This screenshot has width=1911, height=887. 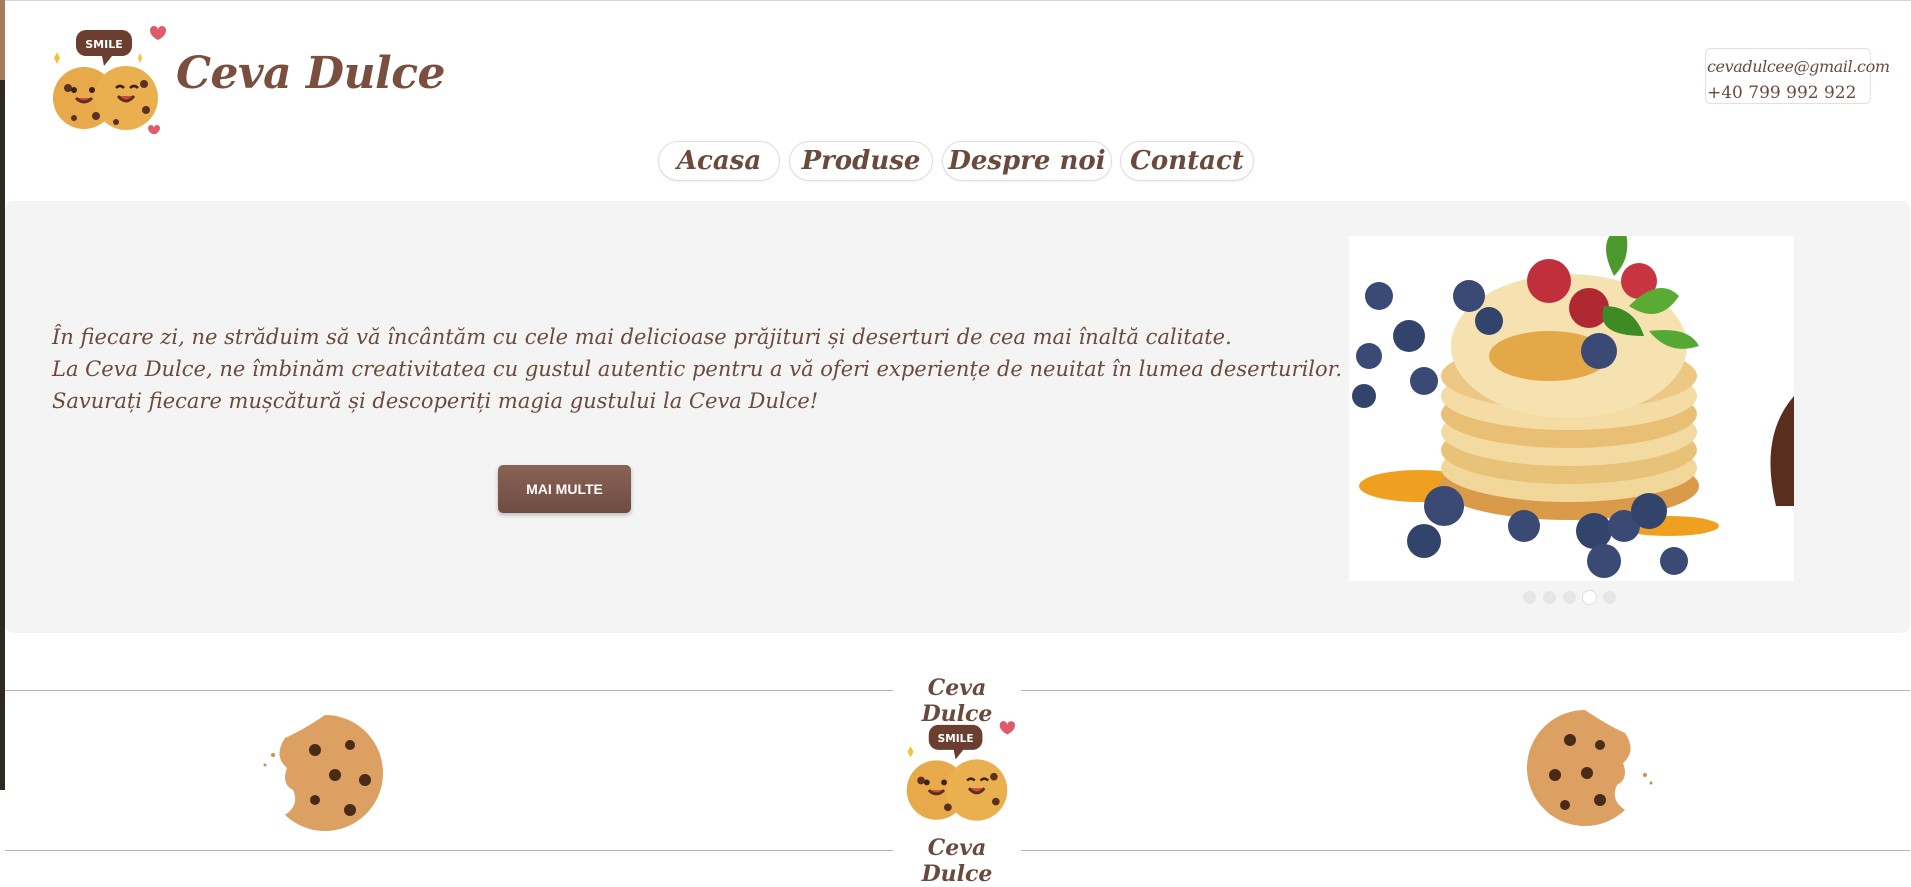 What do you see at coordinates (1027, 161) in the screenshot?
I see `nav-despre-noi: Despre noi` at bounding box center [1027, 161].